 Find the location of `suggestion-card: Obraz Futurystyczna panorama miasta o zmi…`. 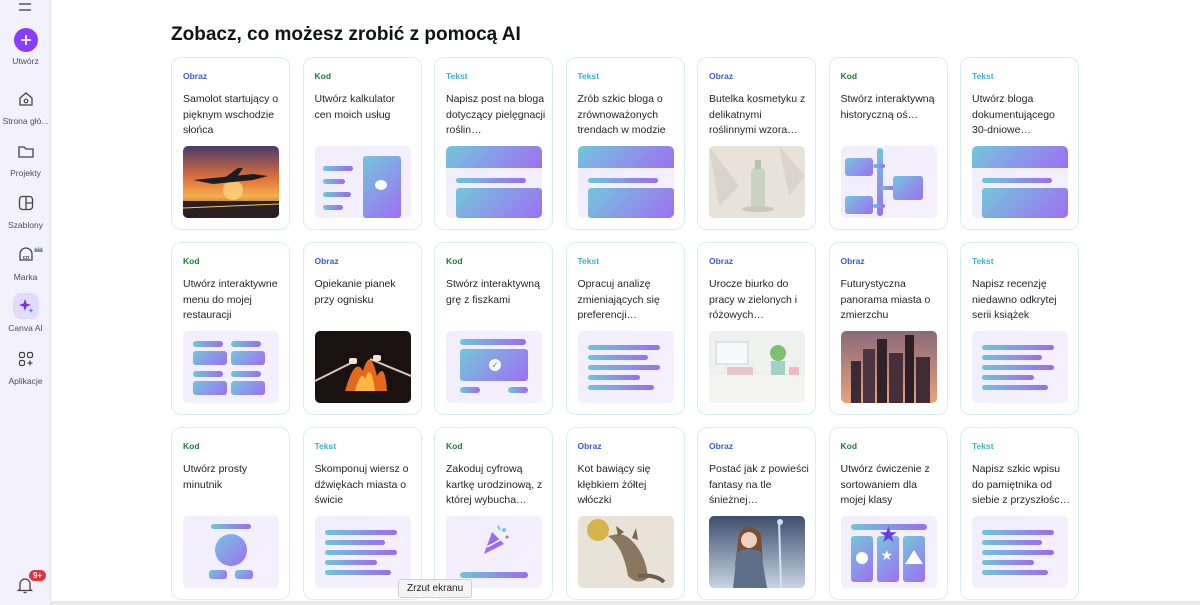

suggestion-card: Obraz Futurystyczna panorama miasta o zmi… is located at coordinates (888, 328).